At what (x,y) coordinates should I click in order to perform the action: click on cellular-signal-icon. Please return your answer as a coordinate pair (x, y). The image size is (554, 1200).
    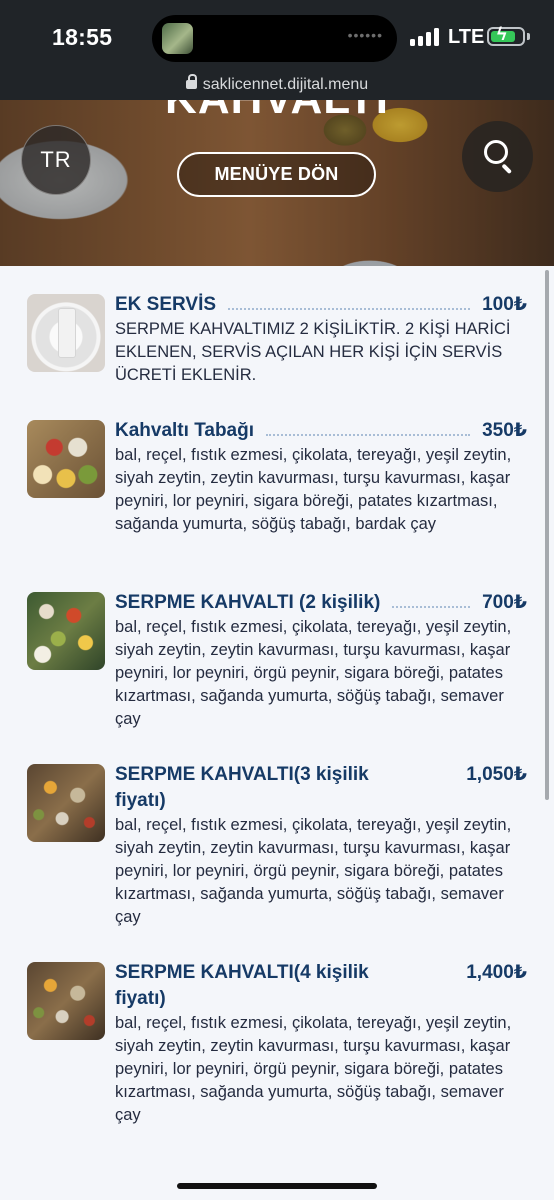
    Looking at the image, I should click on (425, 37).